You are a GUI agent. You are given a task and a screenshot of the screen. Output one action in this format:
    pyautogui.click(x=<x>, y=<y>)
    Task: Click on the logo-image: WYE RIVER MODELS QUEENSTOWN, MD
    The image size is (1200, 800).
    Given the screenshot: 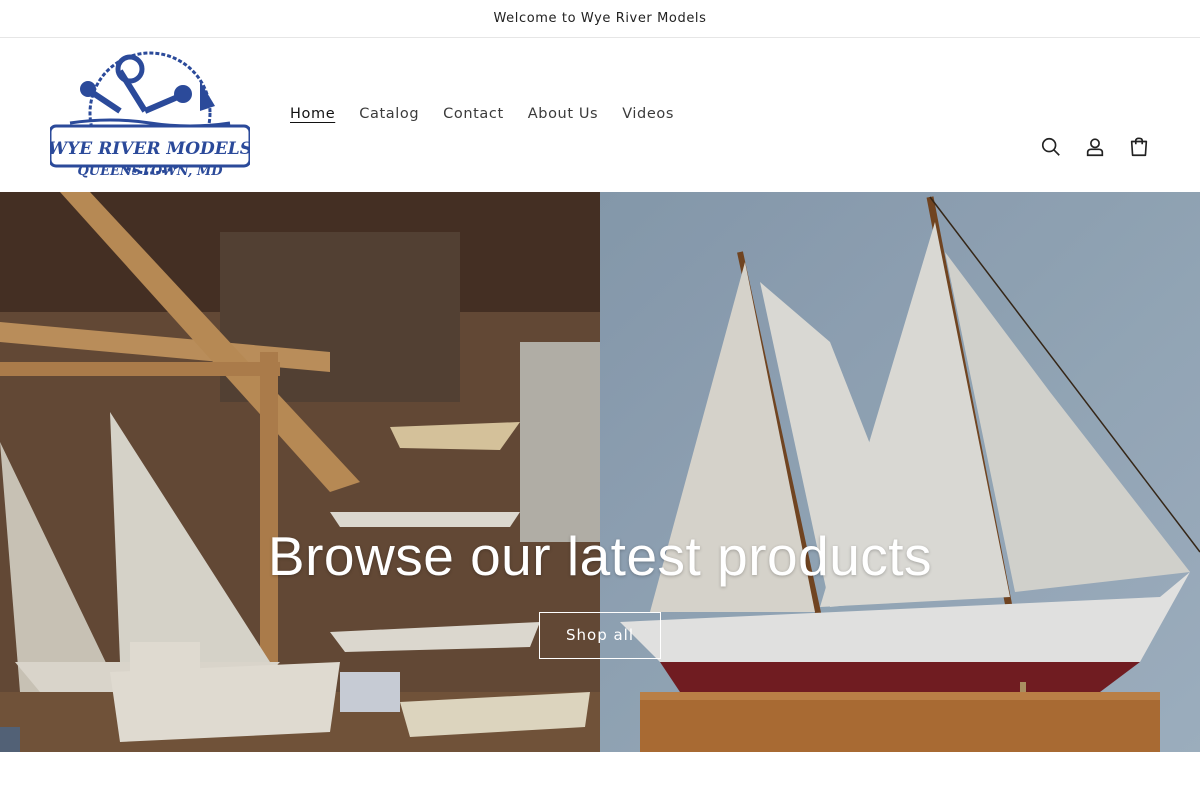 What is the action you would take?
    pyautogui.click(x=150, y=115)
    